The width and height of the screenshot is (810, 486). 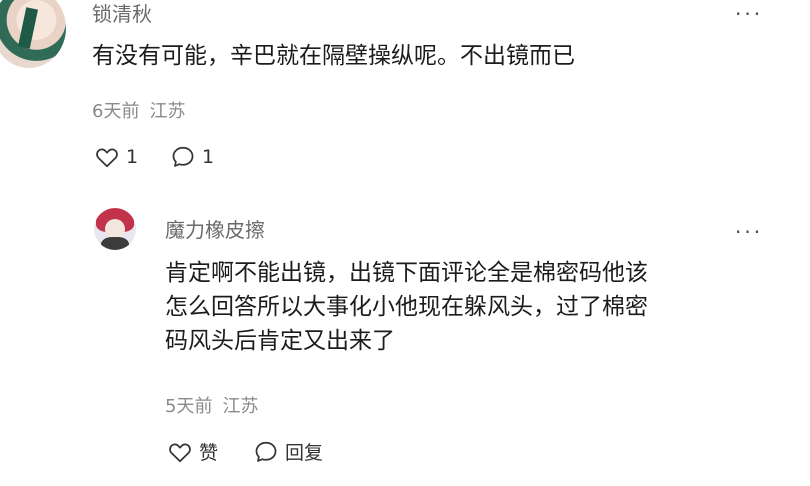 I want to click on reply-time: 5天前, so click(x=189, y=406).